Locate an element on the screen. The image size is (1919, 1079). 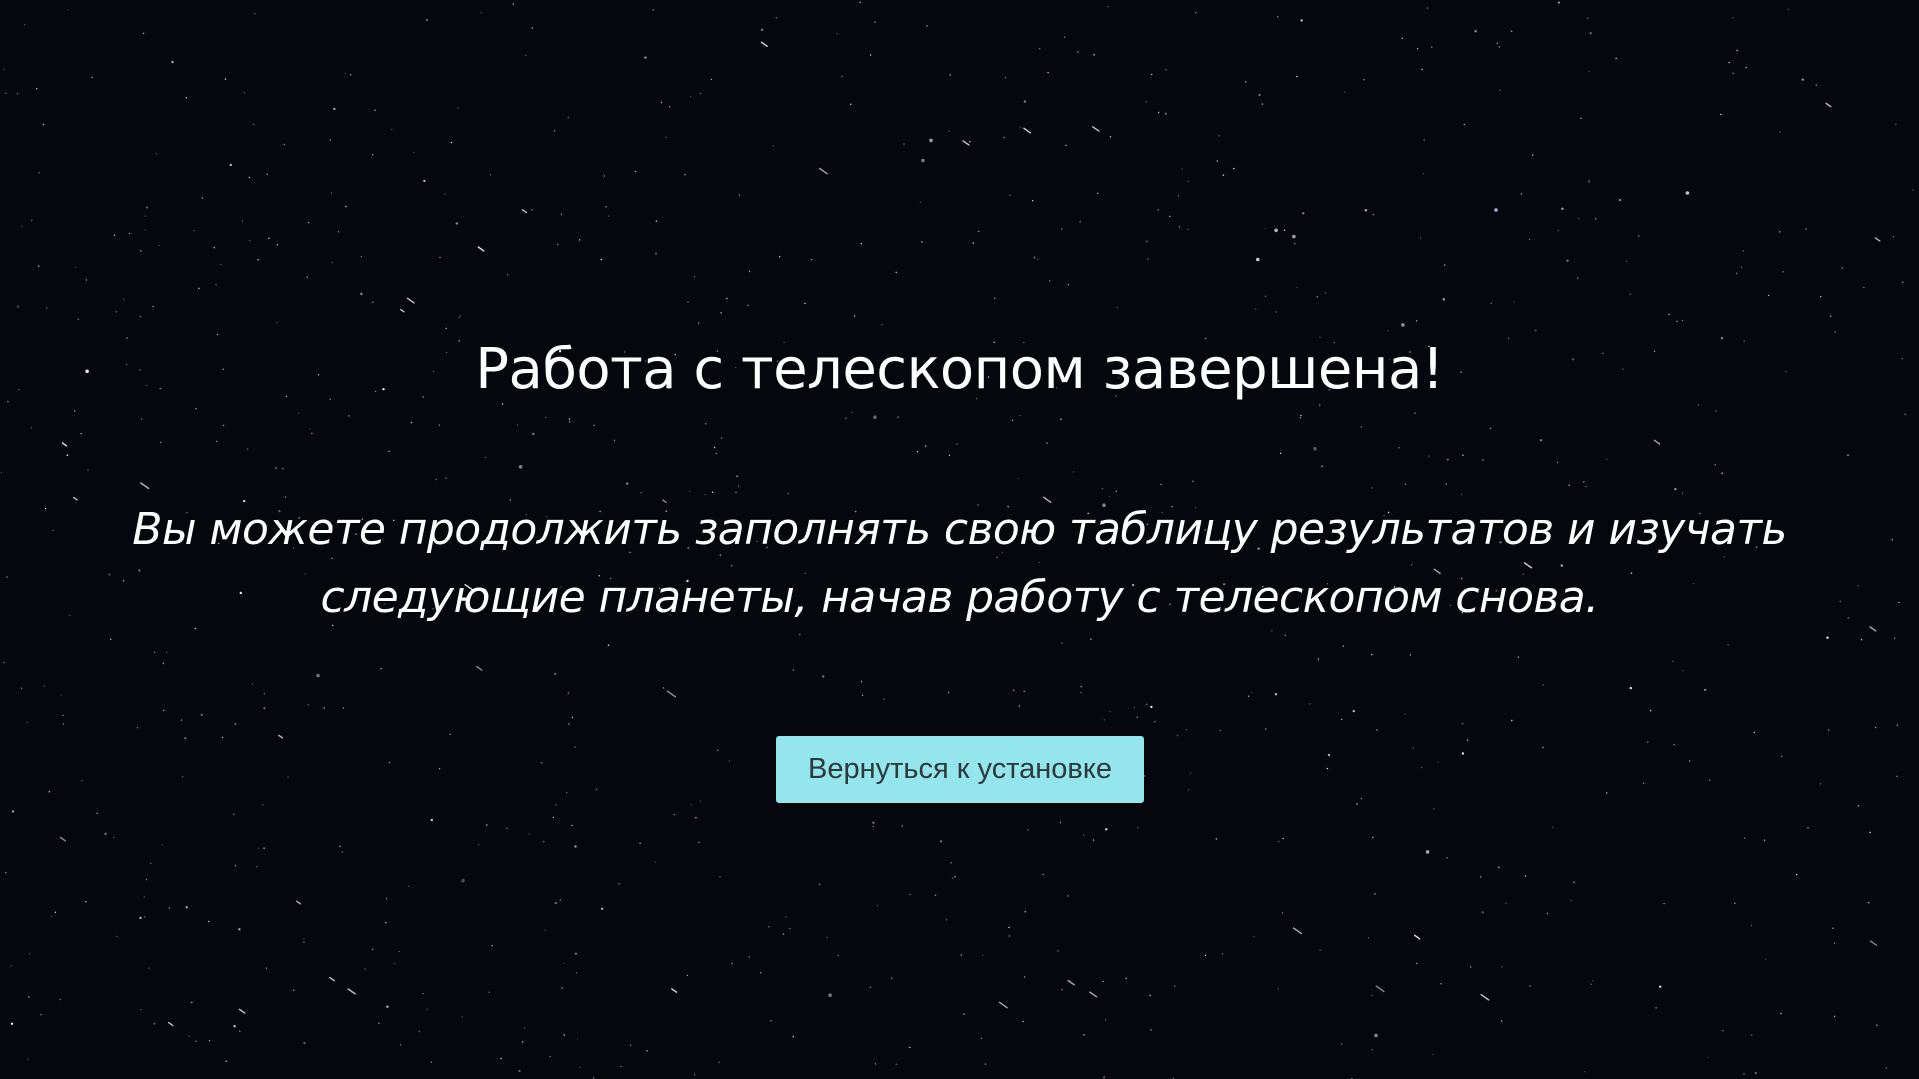
page-title: Работа с телескопом завершена! is located at coordinates (959, 369).